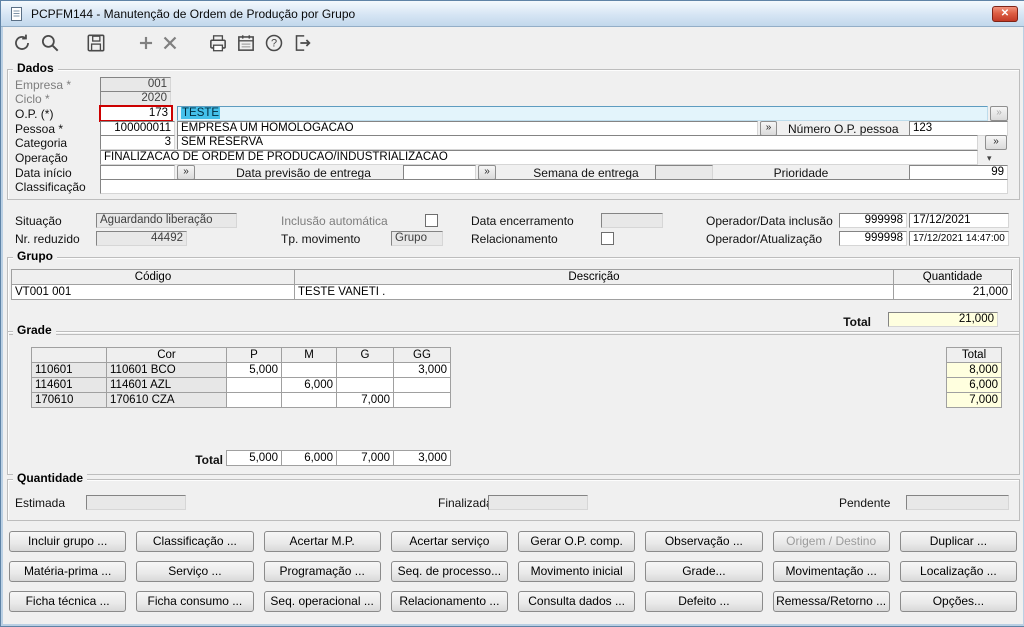  I want to click on tp-movimento-field: Grupo, so click(417, 238).